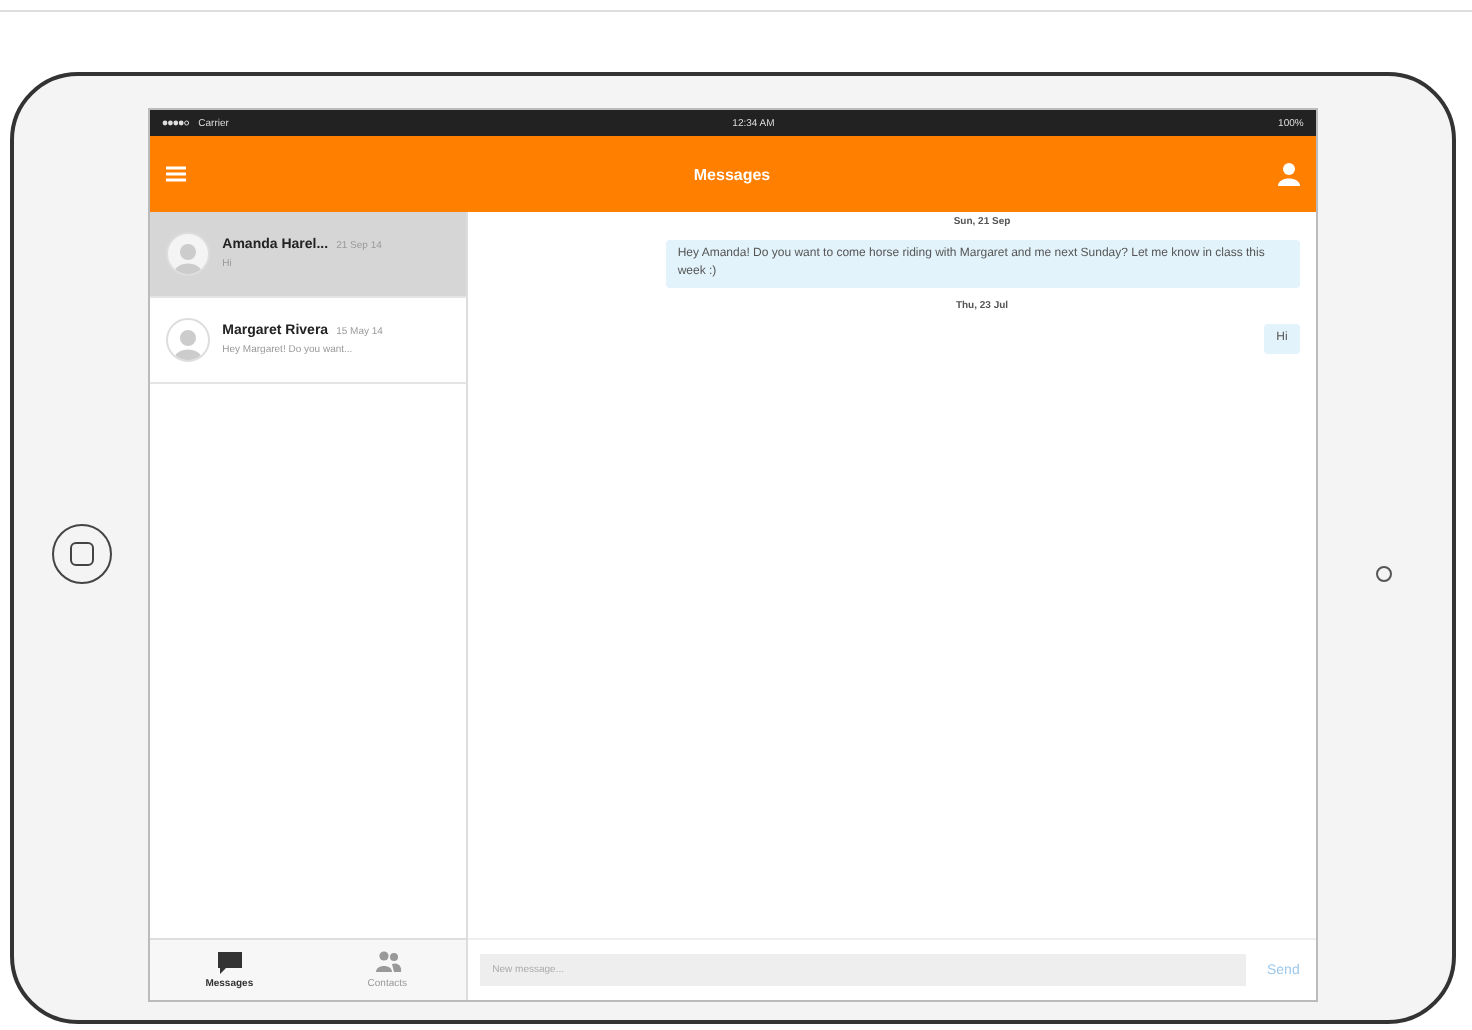  I want to click on home-button, so click(81, 554).